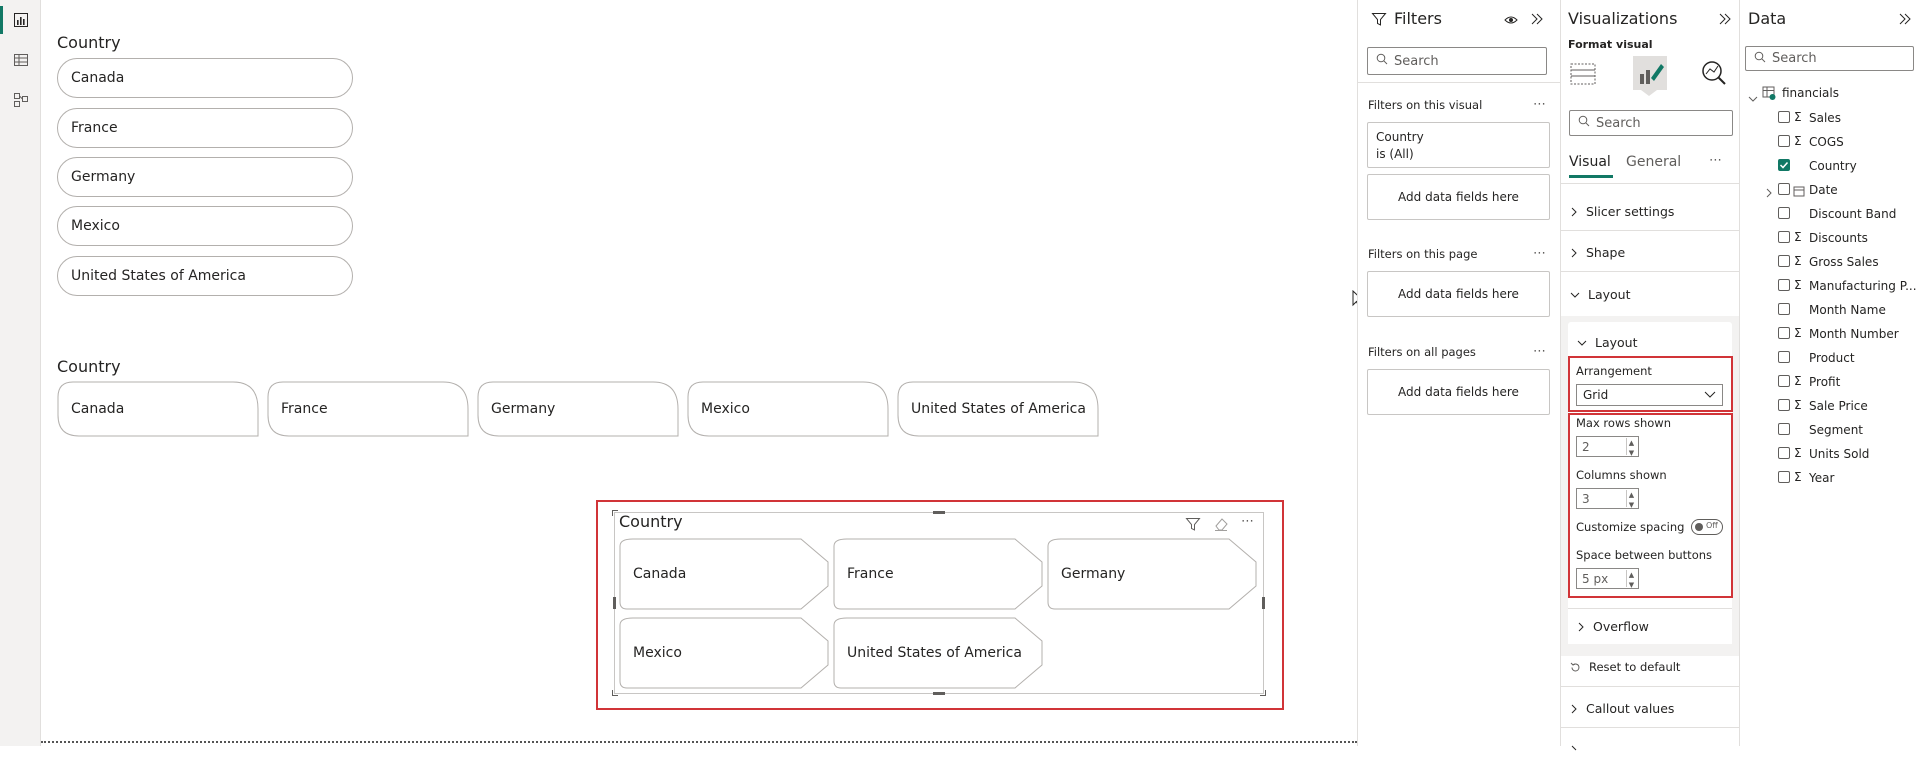  Describe the element at coordinates (1607, 342) in the screenshot. I see `subsection-layout: Layout` at that location.